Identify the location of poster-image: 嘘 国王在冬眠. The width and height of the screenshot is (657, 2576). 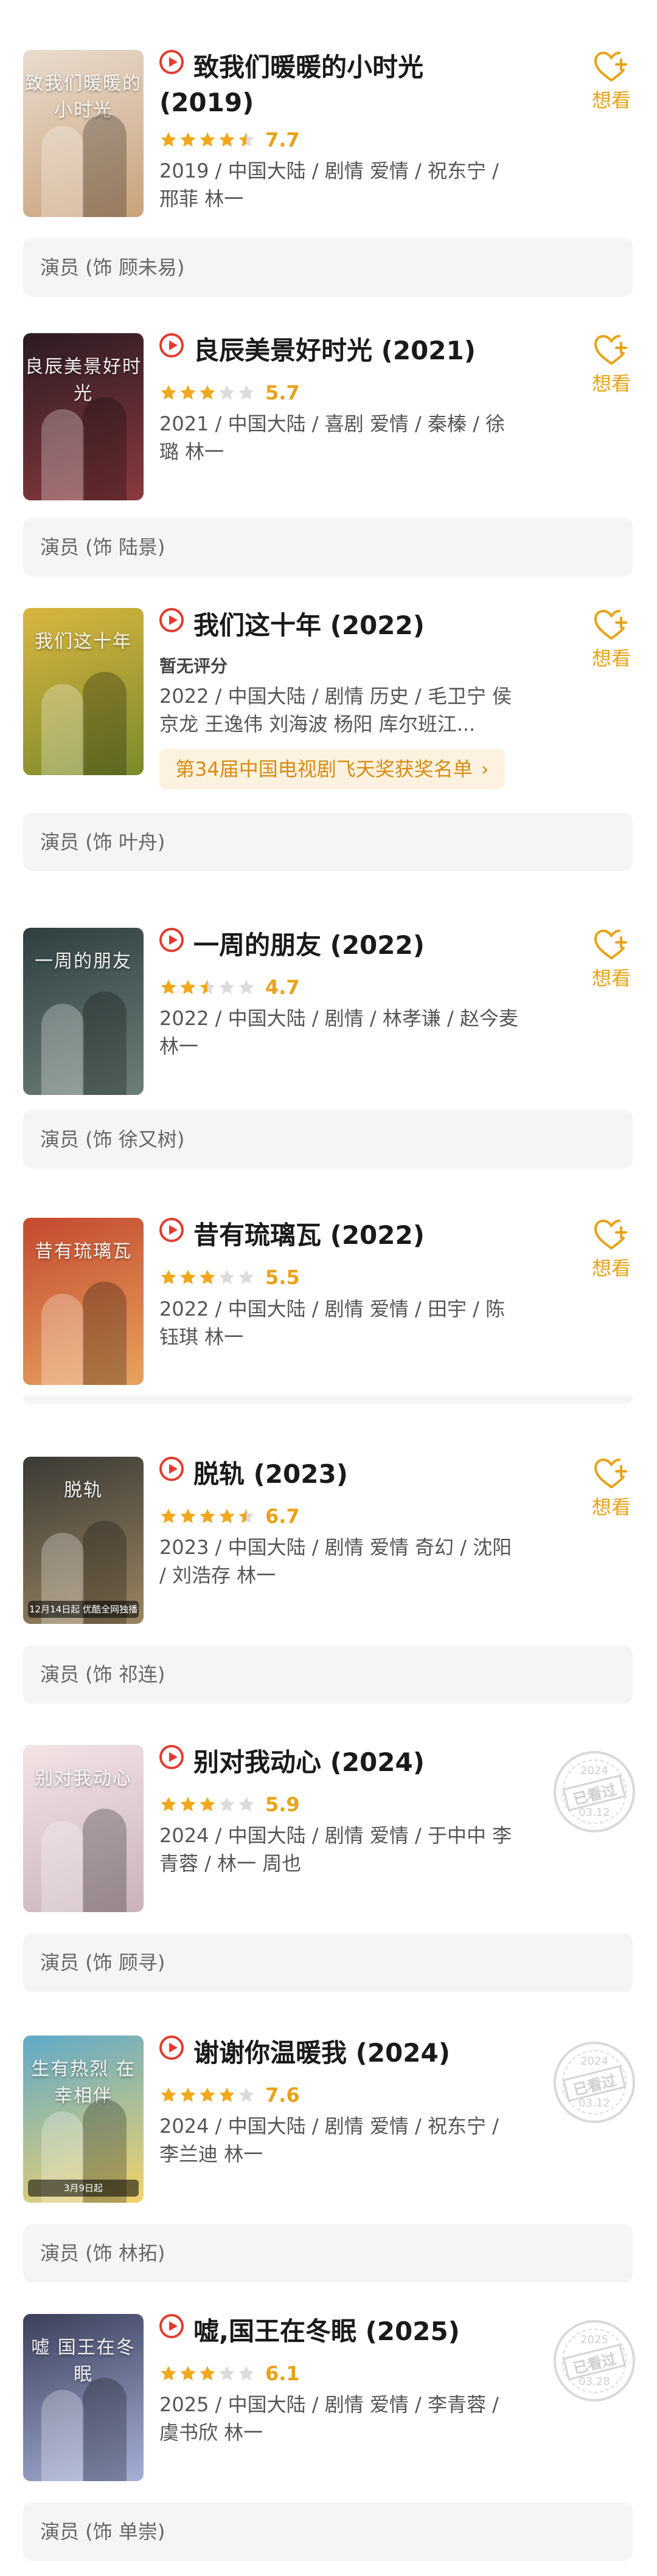
(83, 2397).